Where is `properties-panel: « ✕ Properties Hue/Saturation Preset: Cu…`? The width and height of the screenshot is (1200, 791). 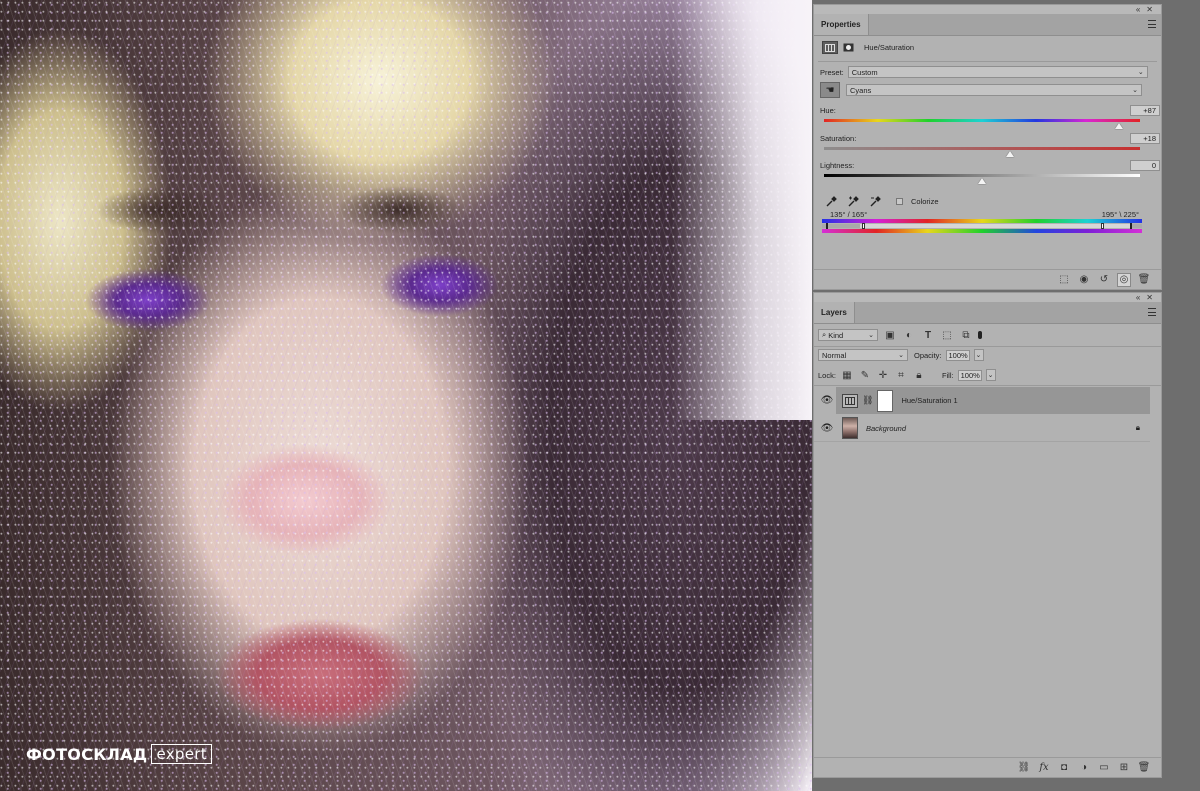
properties-panel: « ✕ Properties Hue/Saturation Preset: Cu… is located at coordinates (987, 147).